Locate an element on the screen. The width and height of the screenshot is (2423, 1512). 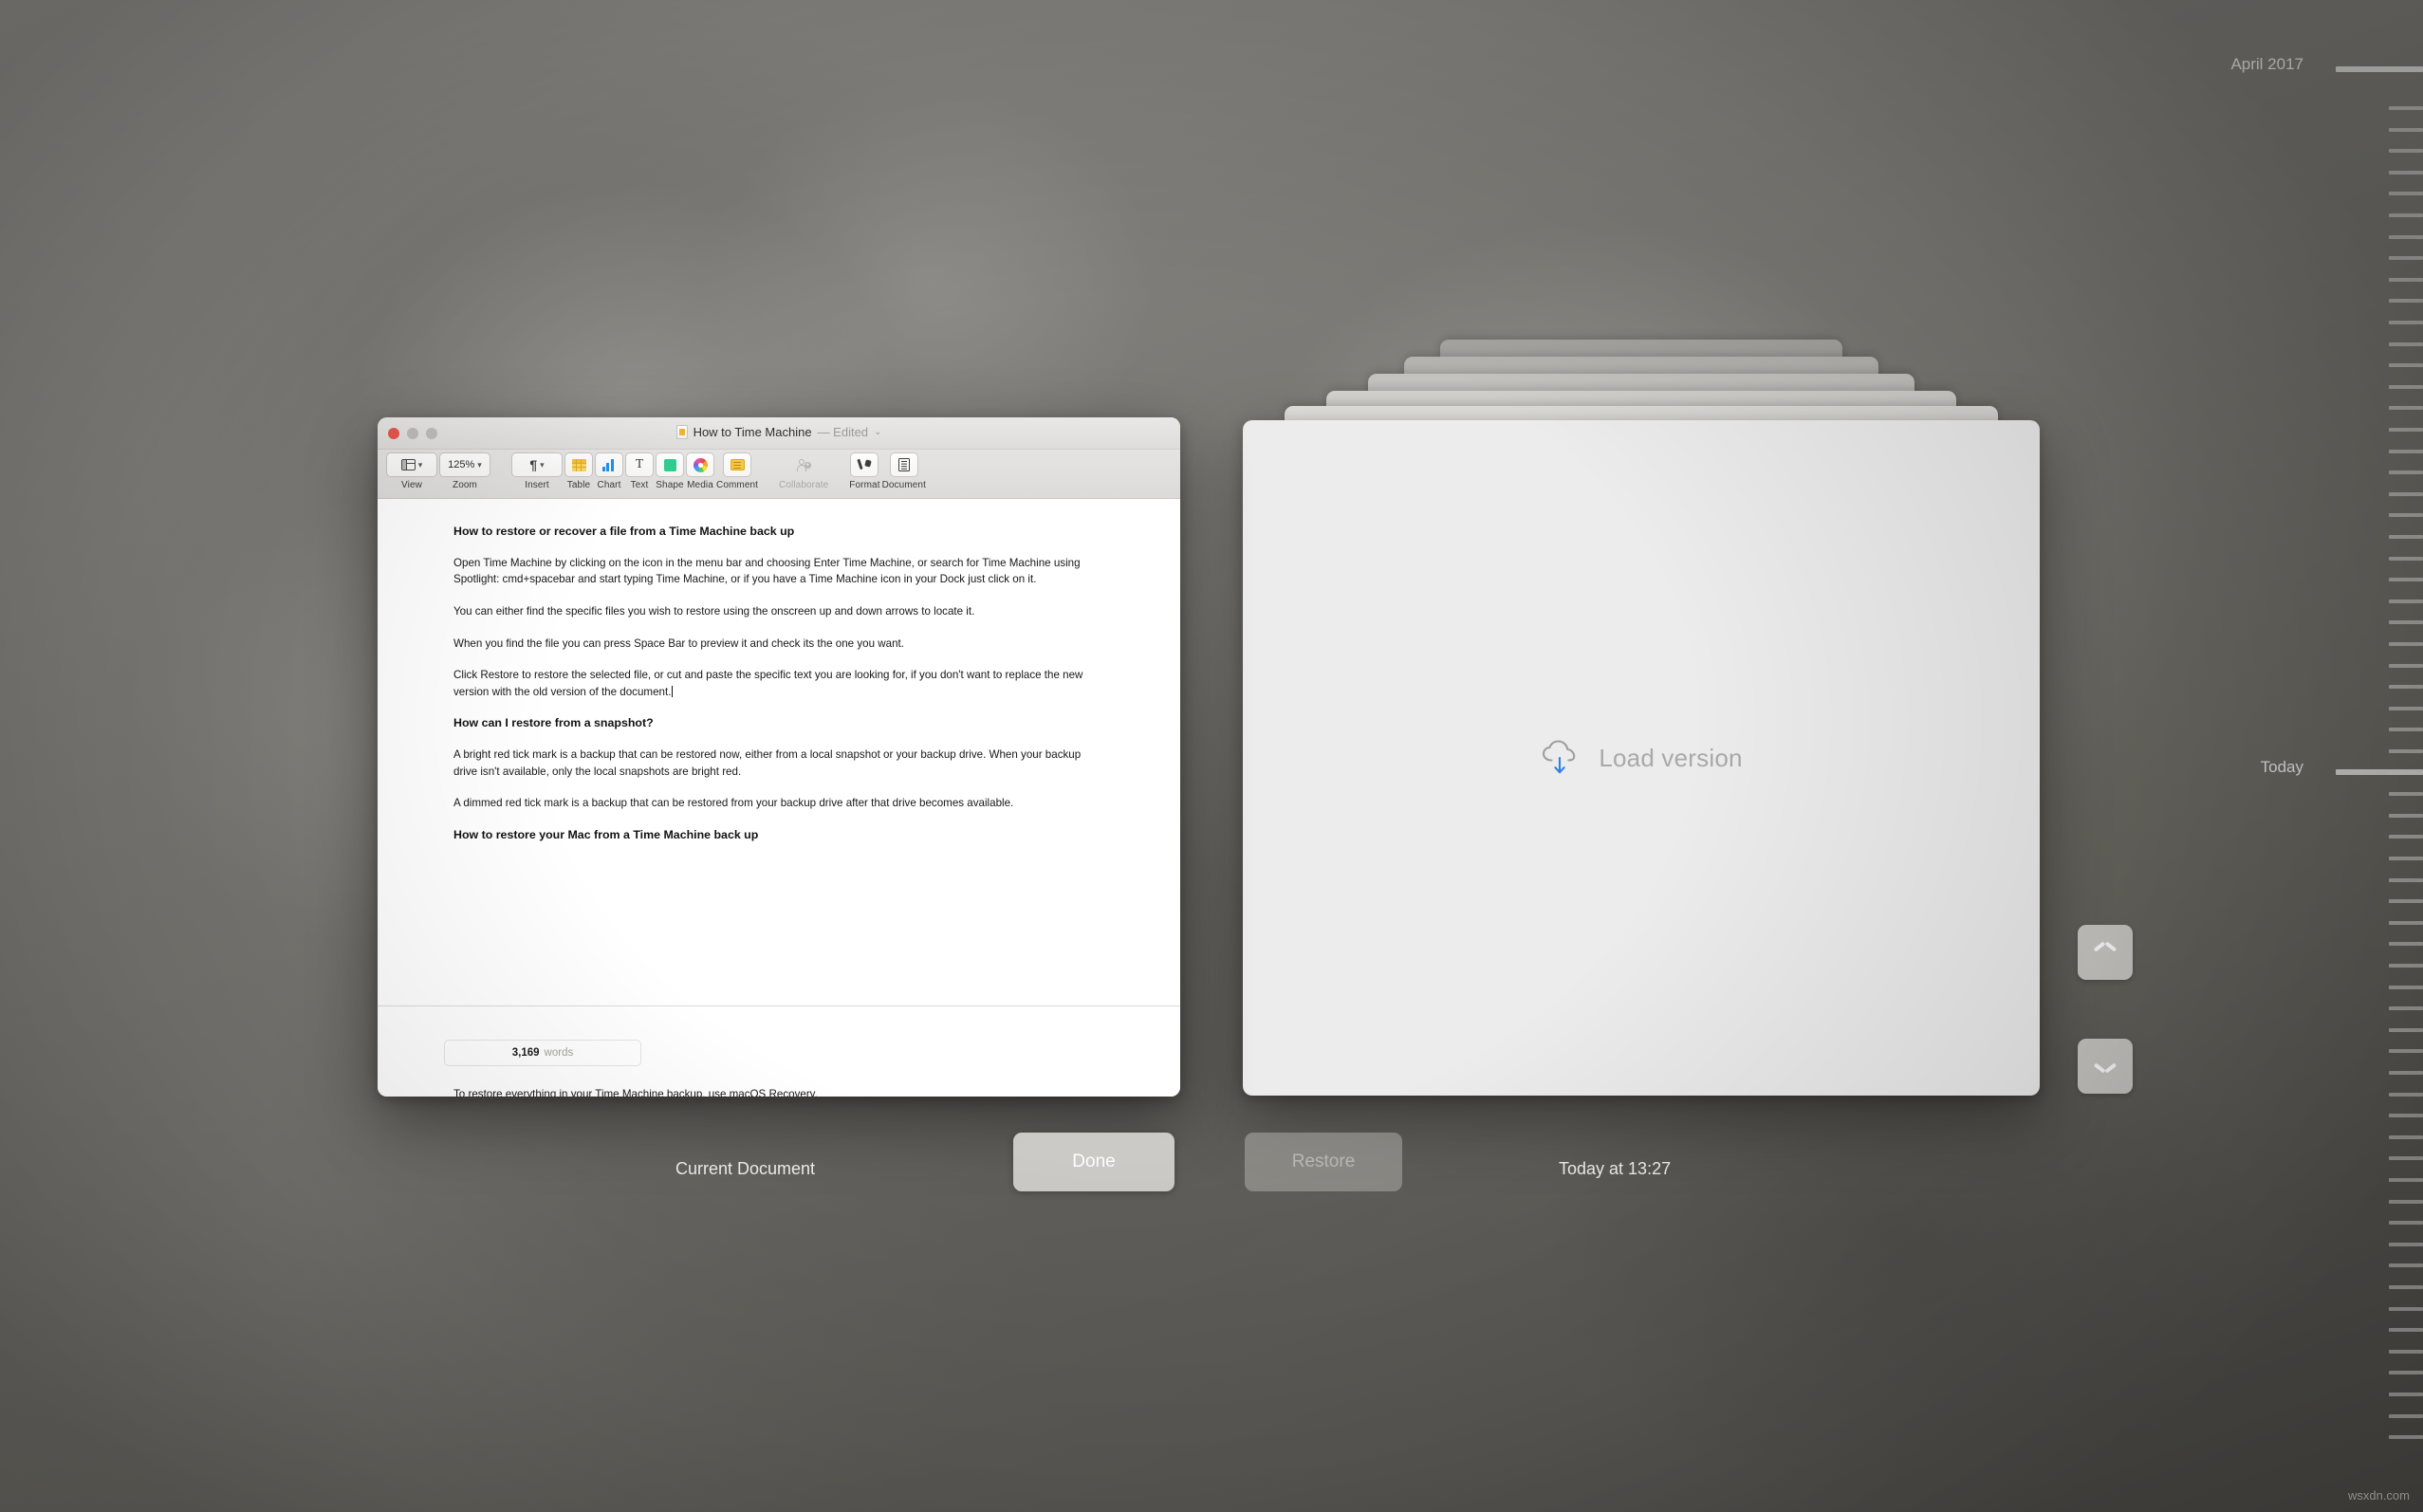
toolbar-button-shape is located at coordinates (670, 464).